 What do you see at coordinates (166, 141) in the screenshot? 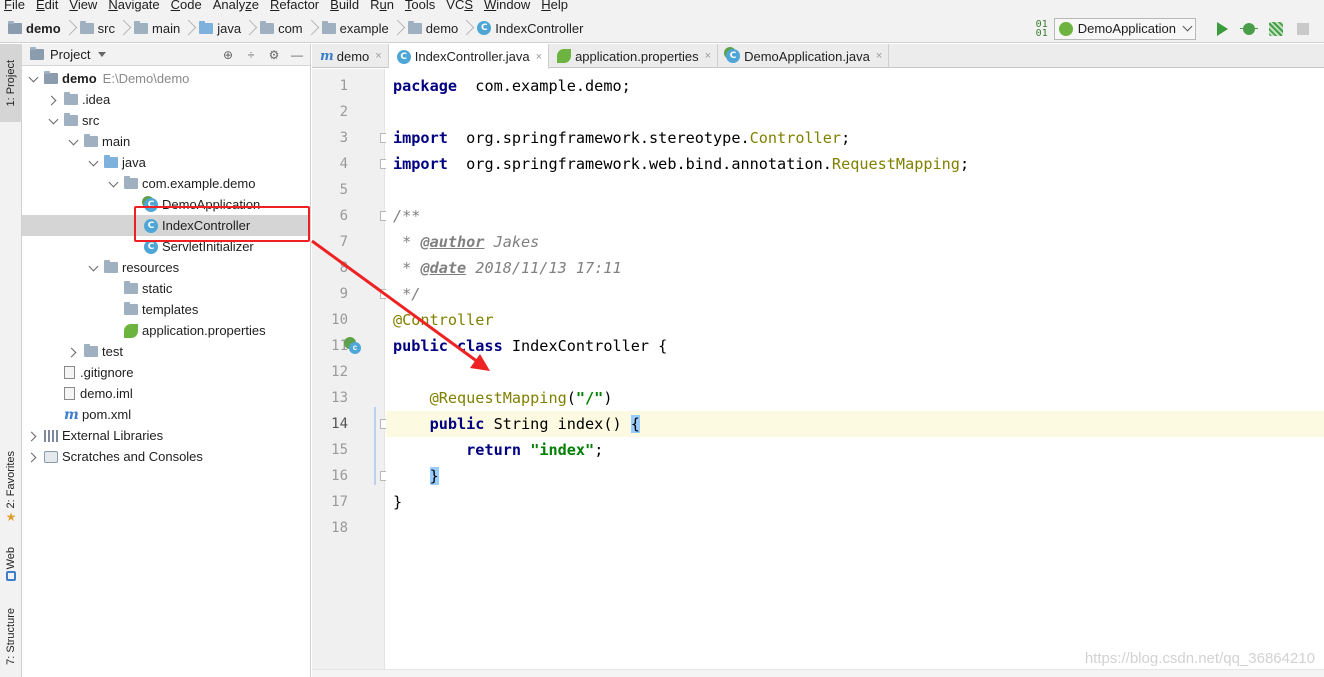
I see `tree-item: main` at bounding box center [166, 141].